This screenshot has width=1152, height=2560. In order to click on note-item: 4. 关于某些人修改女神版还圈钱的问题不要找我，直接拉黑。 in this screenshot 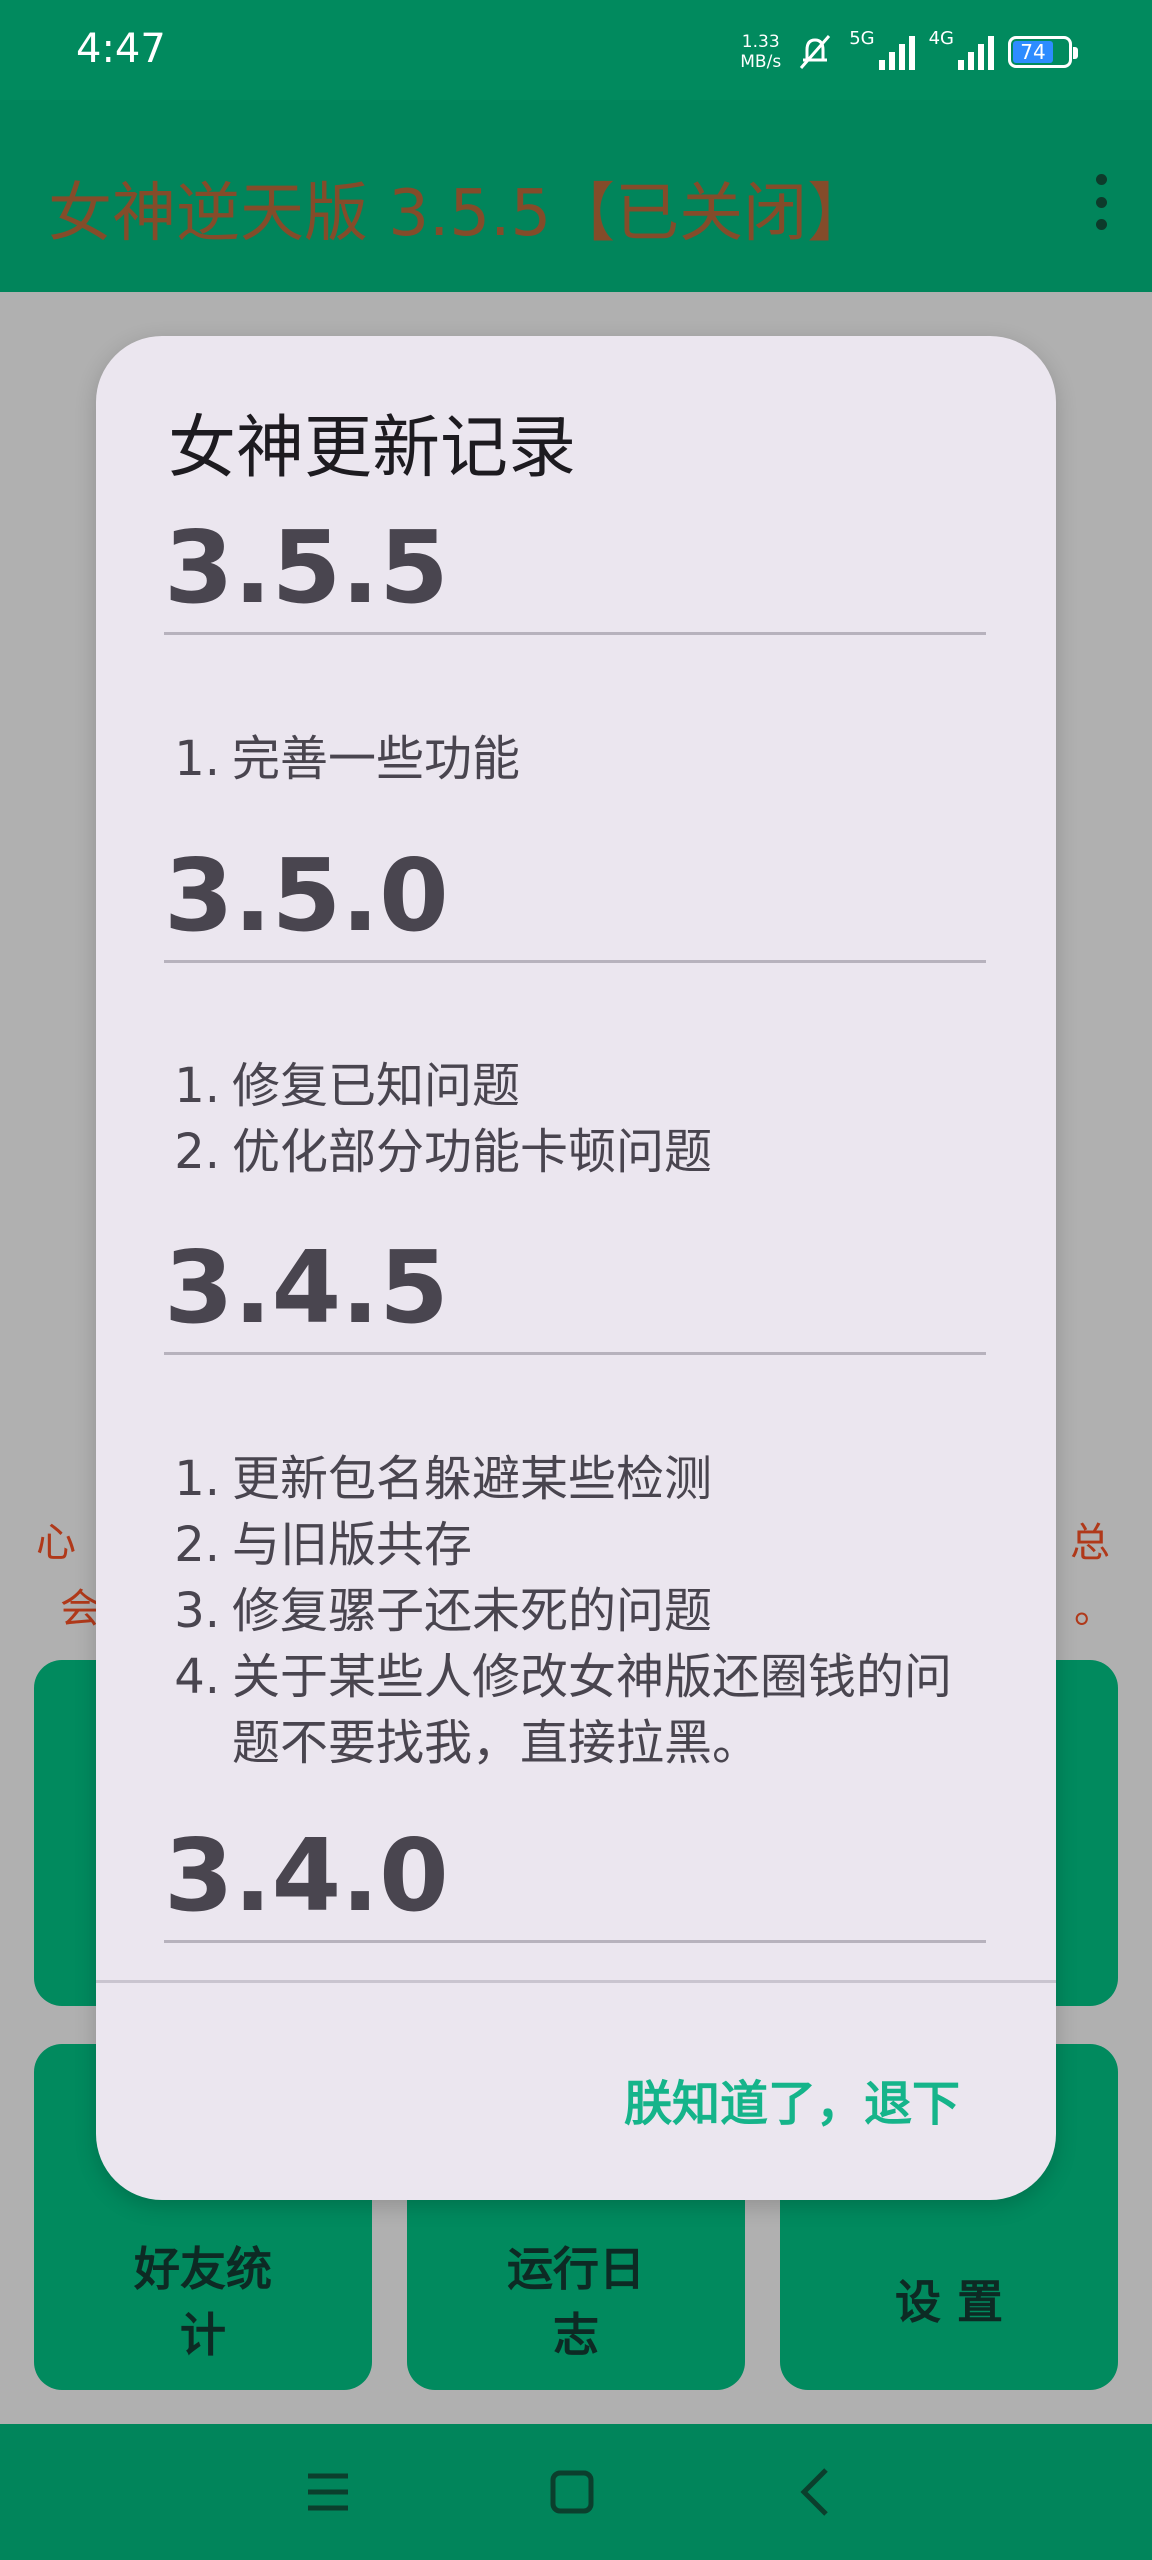, I will do `click(563, 1710)`.